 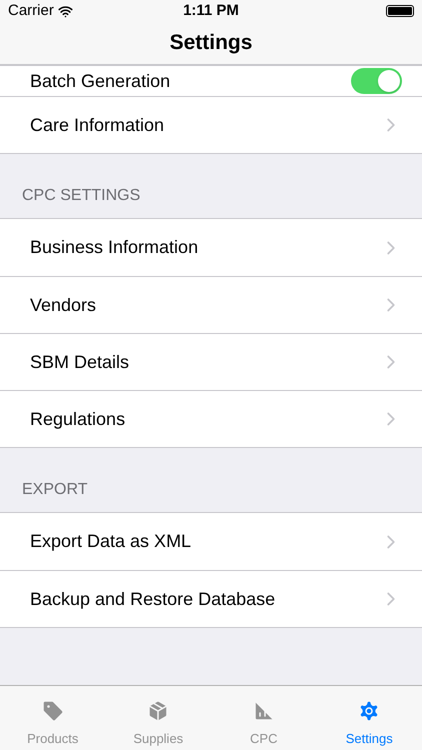 I want to click on nav-title: Settings, so click(x=211, y=43).